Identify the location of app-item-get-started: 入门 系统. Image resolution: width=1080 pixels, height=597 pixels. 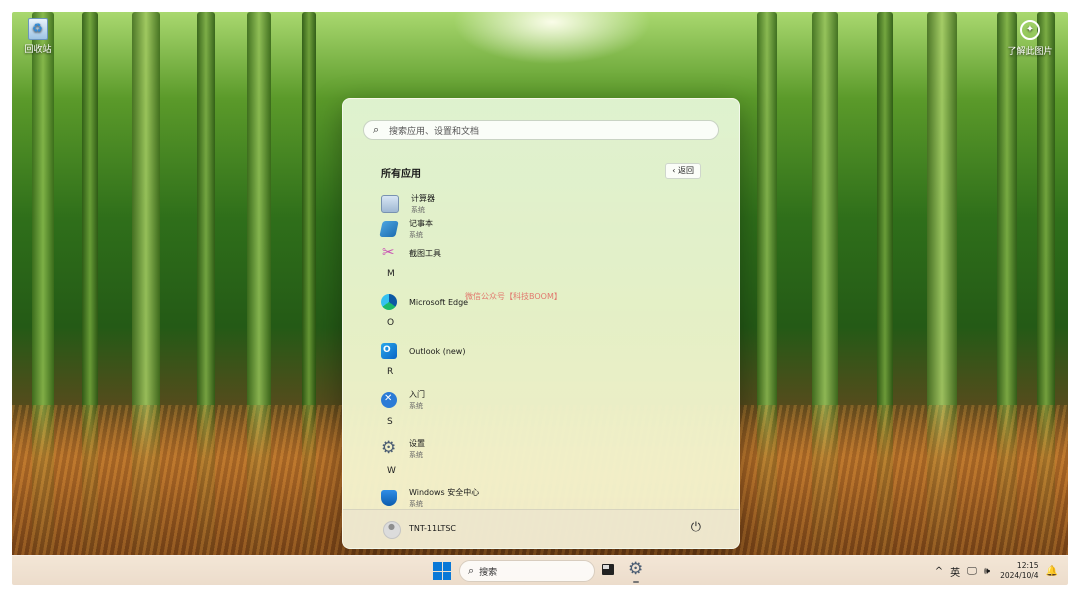
(403, 400).